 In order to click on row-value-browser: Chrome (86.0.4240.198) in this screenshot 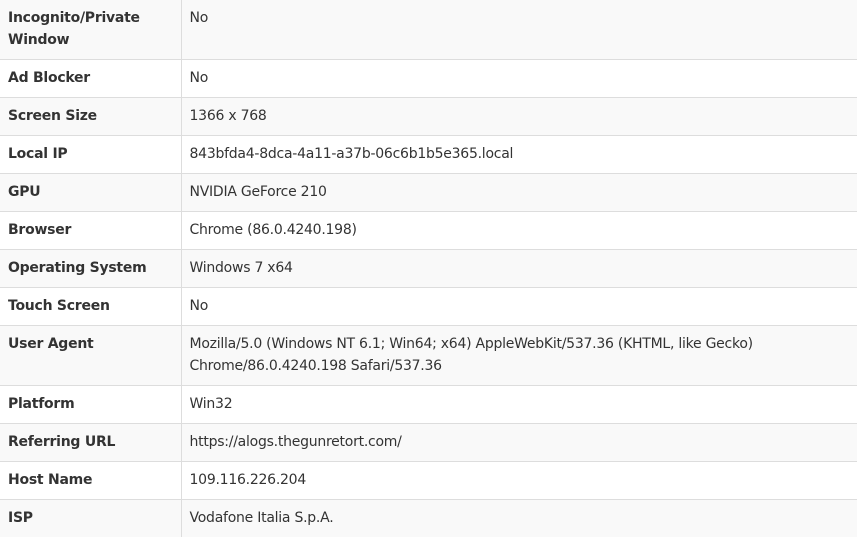, I will do `click(519, 230)`.